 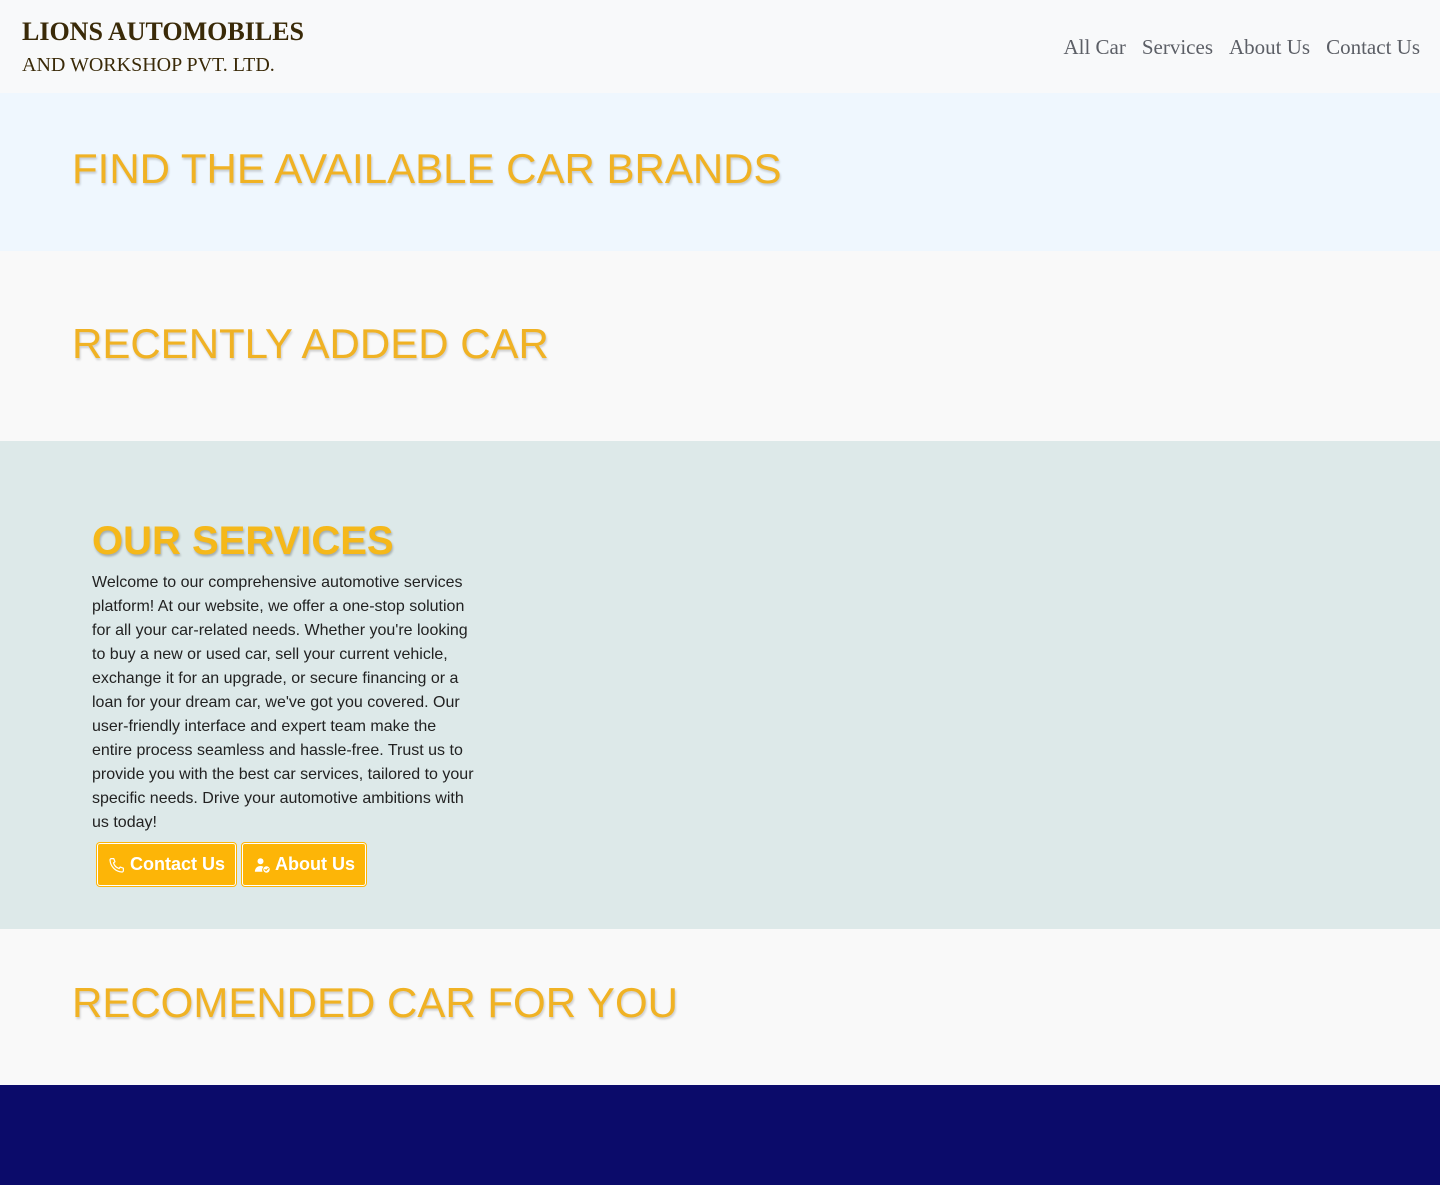 I want to click on recommended-title: RECOMENDED CAR FOR YOU, so click(x=375, y=1002).